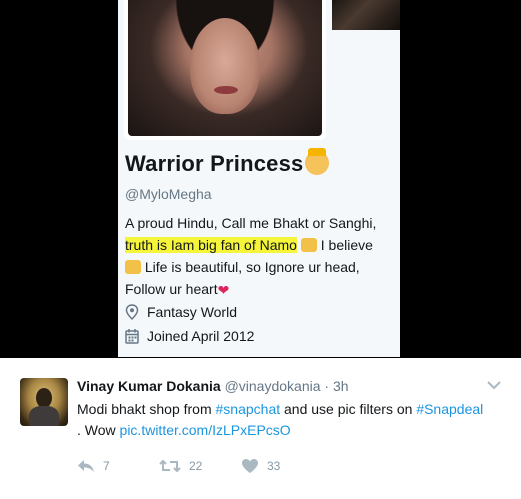  What do you see at coordinates (273, 386) in the screenshot?
I see `author-handle: @vinaydokania` at bounding box center [273, 386].